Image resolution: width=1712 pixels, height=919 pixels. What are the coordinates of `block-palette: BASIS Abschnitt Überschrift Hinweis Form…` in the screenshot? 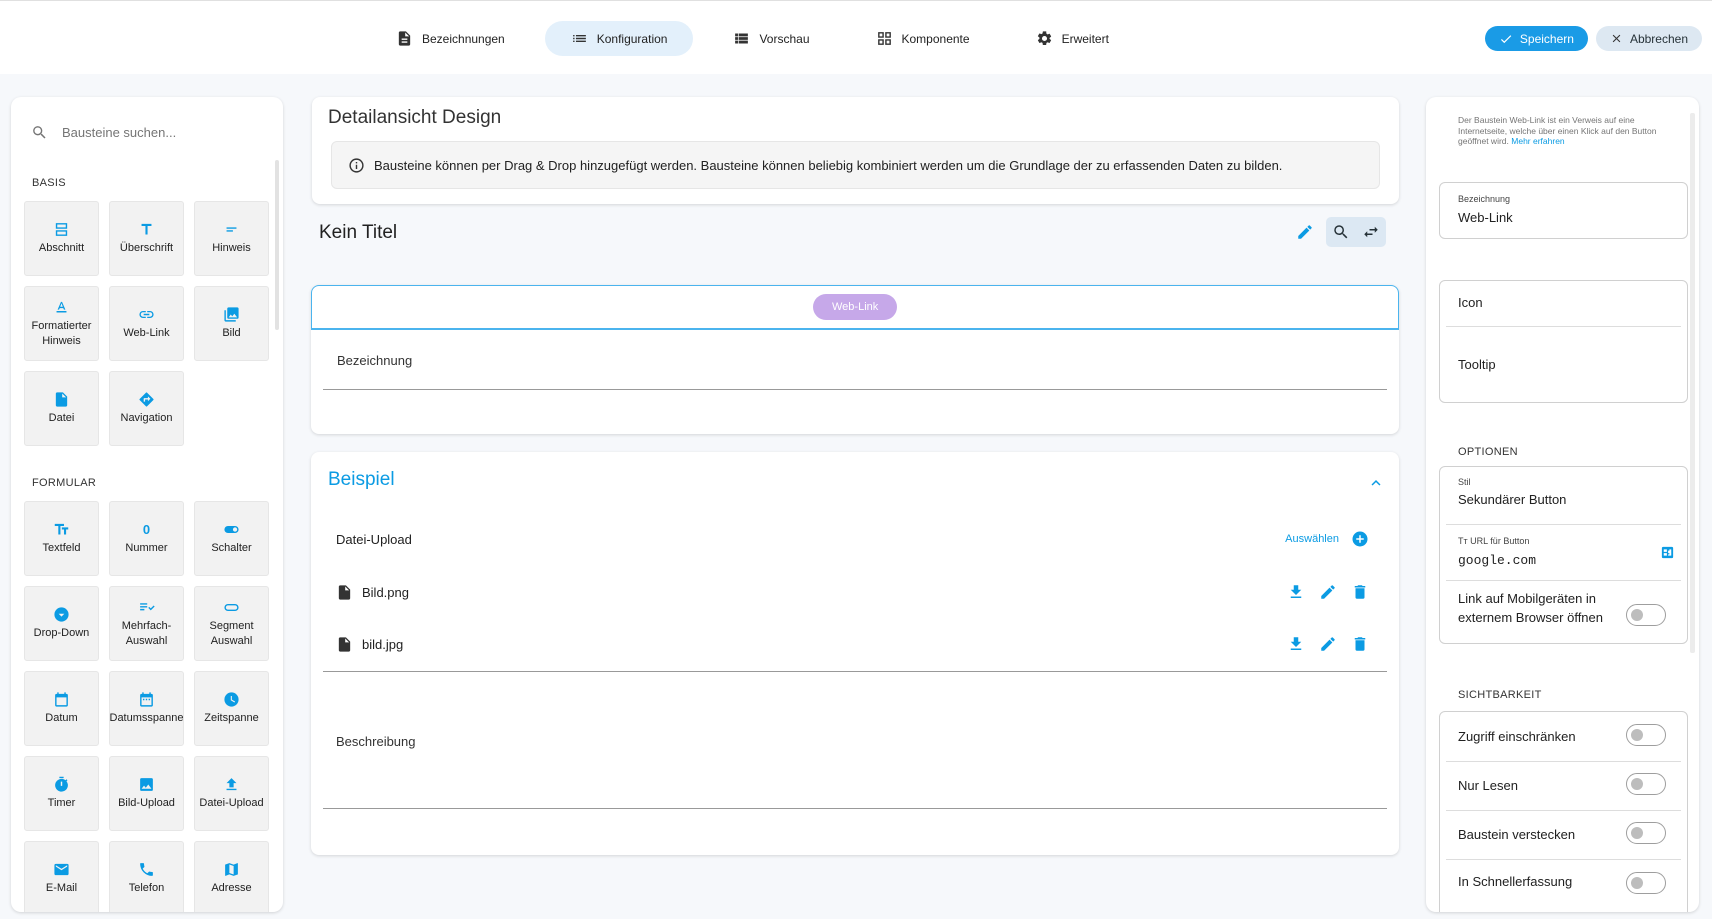 It's located at (147, 504).